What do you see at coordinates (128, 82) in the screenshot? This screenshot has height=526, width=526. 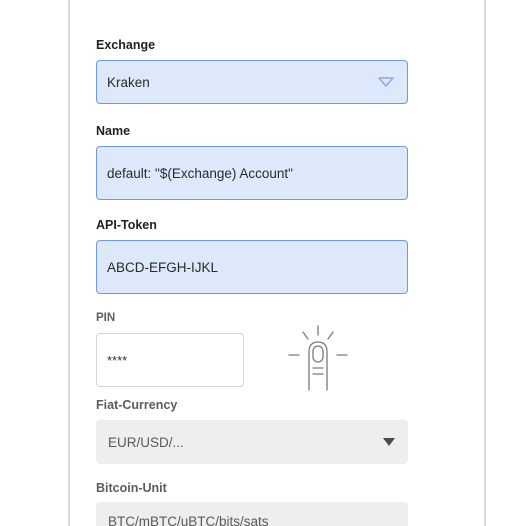 I see `exchange-value: Kraken` at bounding box center [128, 82].